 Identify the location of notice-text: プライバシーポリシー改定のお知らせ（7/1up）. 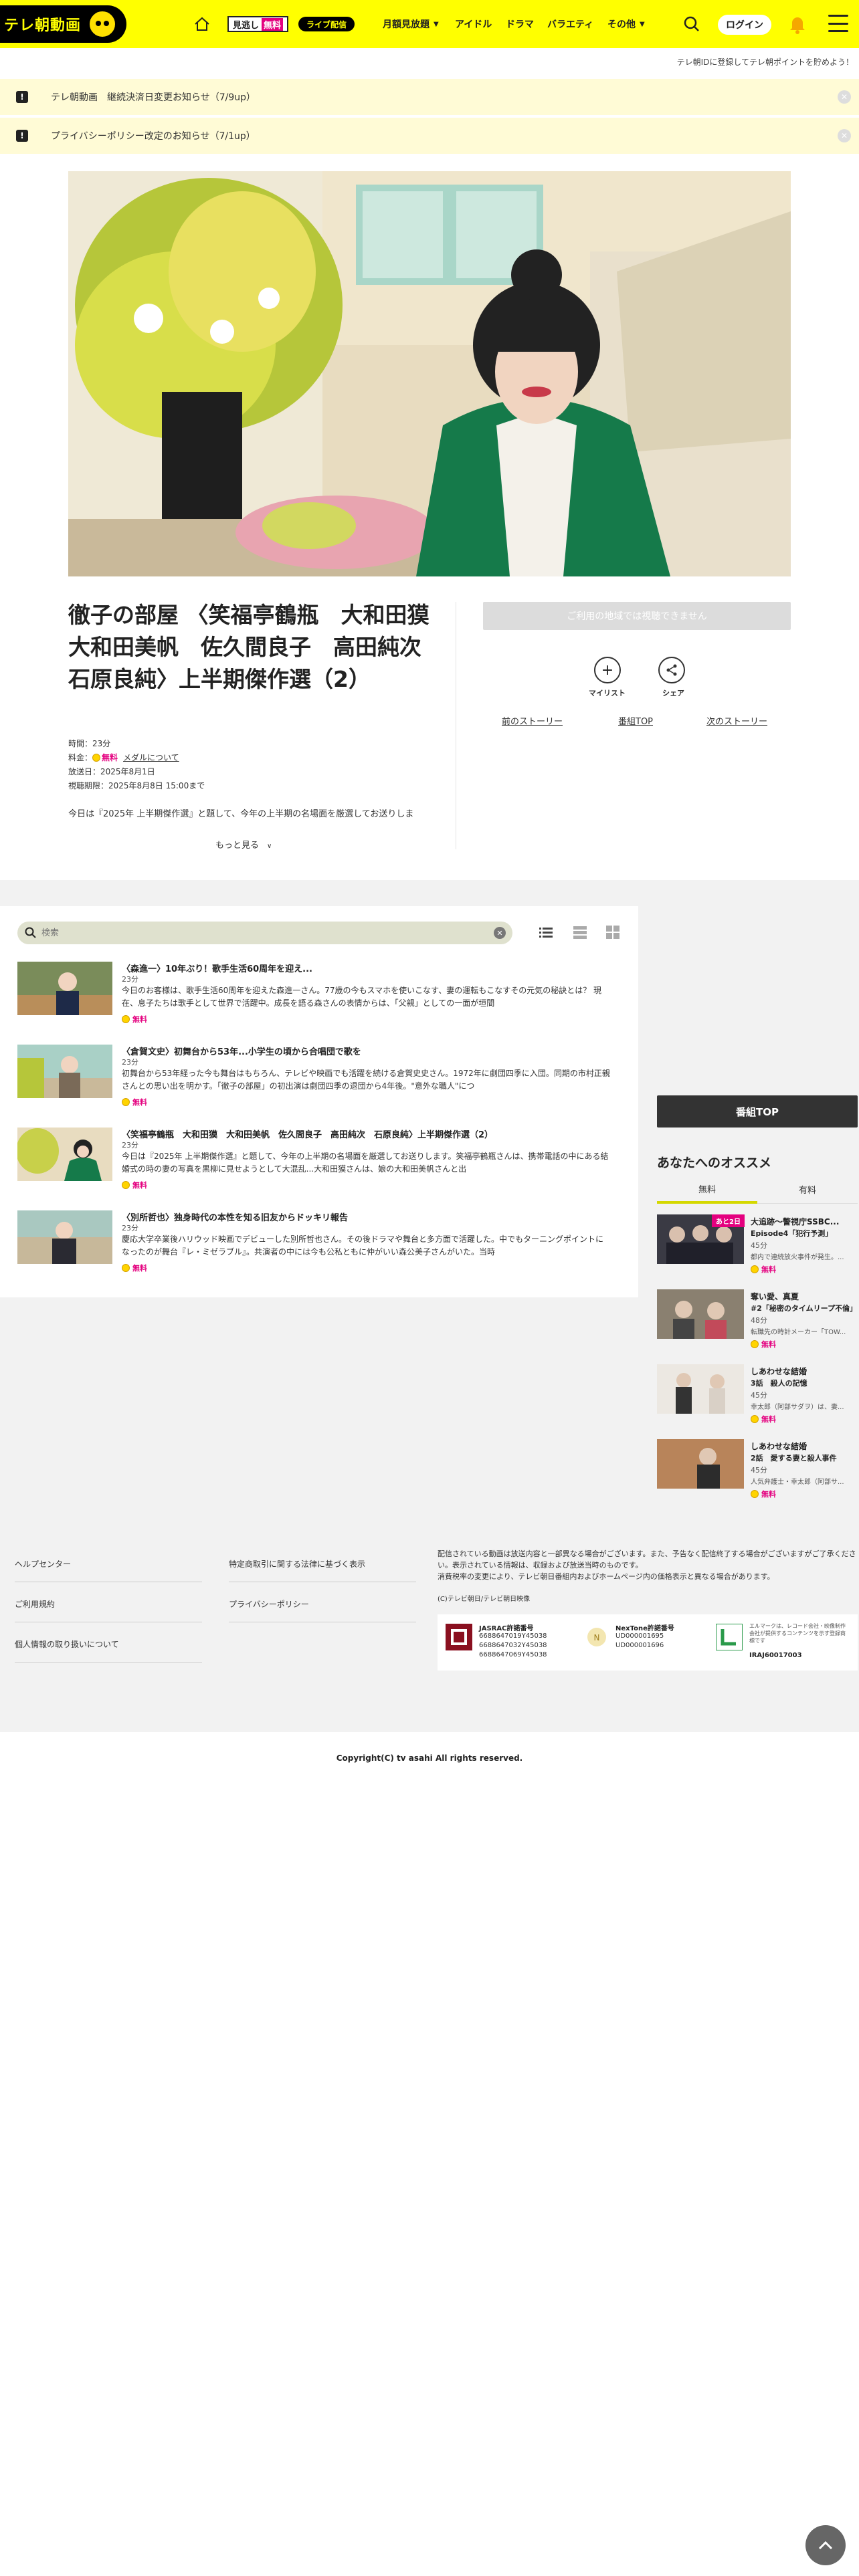
(153, 136).